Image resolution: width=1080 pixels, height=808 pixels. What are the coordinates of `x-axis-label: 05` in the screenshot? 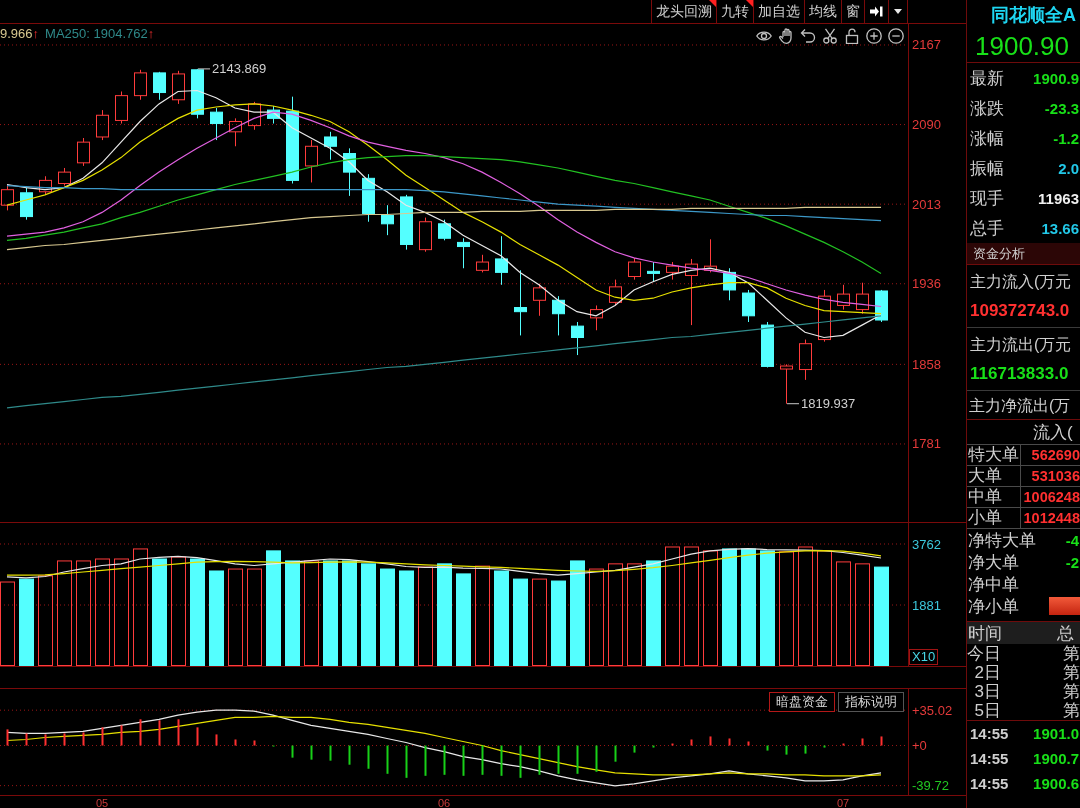 It's located at (102, 802).